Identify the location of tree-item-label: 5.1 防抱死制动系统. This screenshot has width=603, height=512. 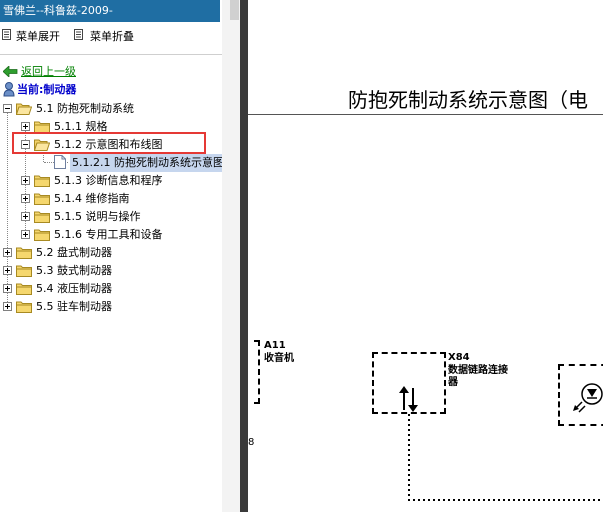
(85, 108).